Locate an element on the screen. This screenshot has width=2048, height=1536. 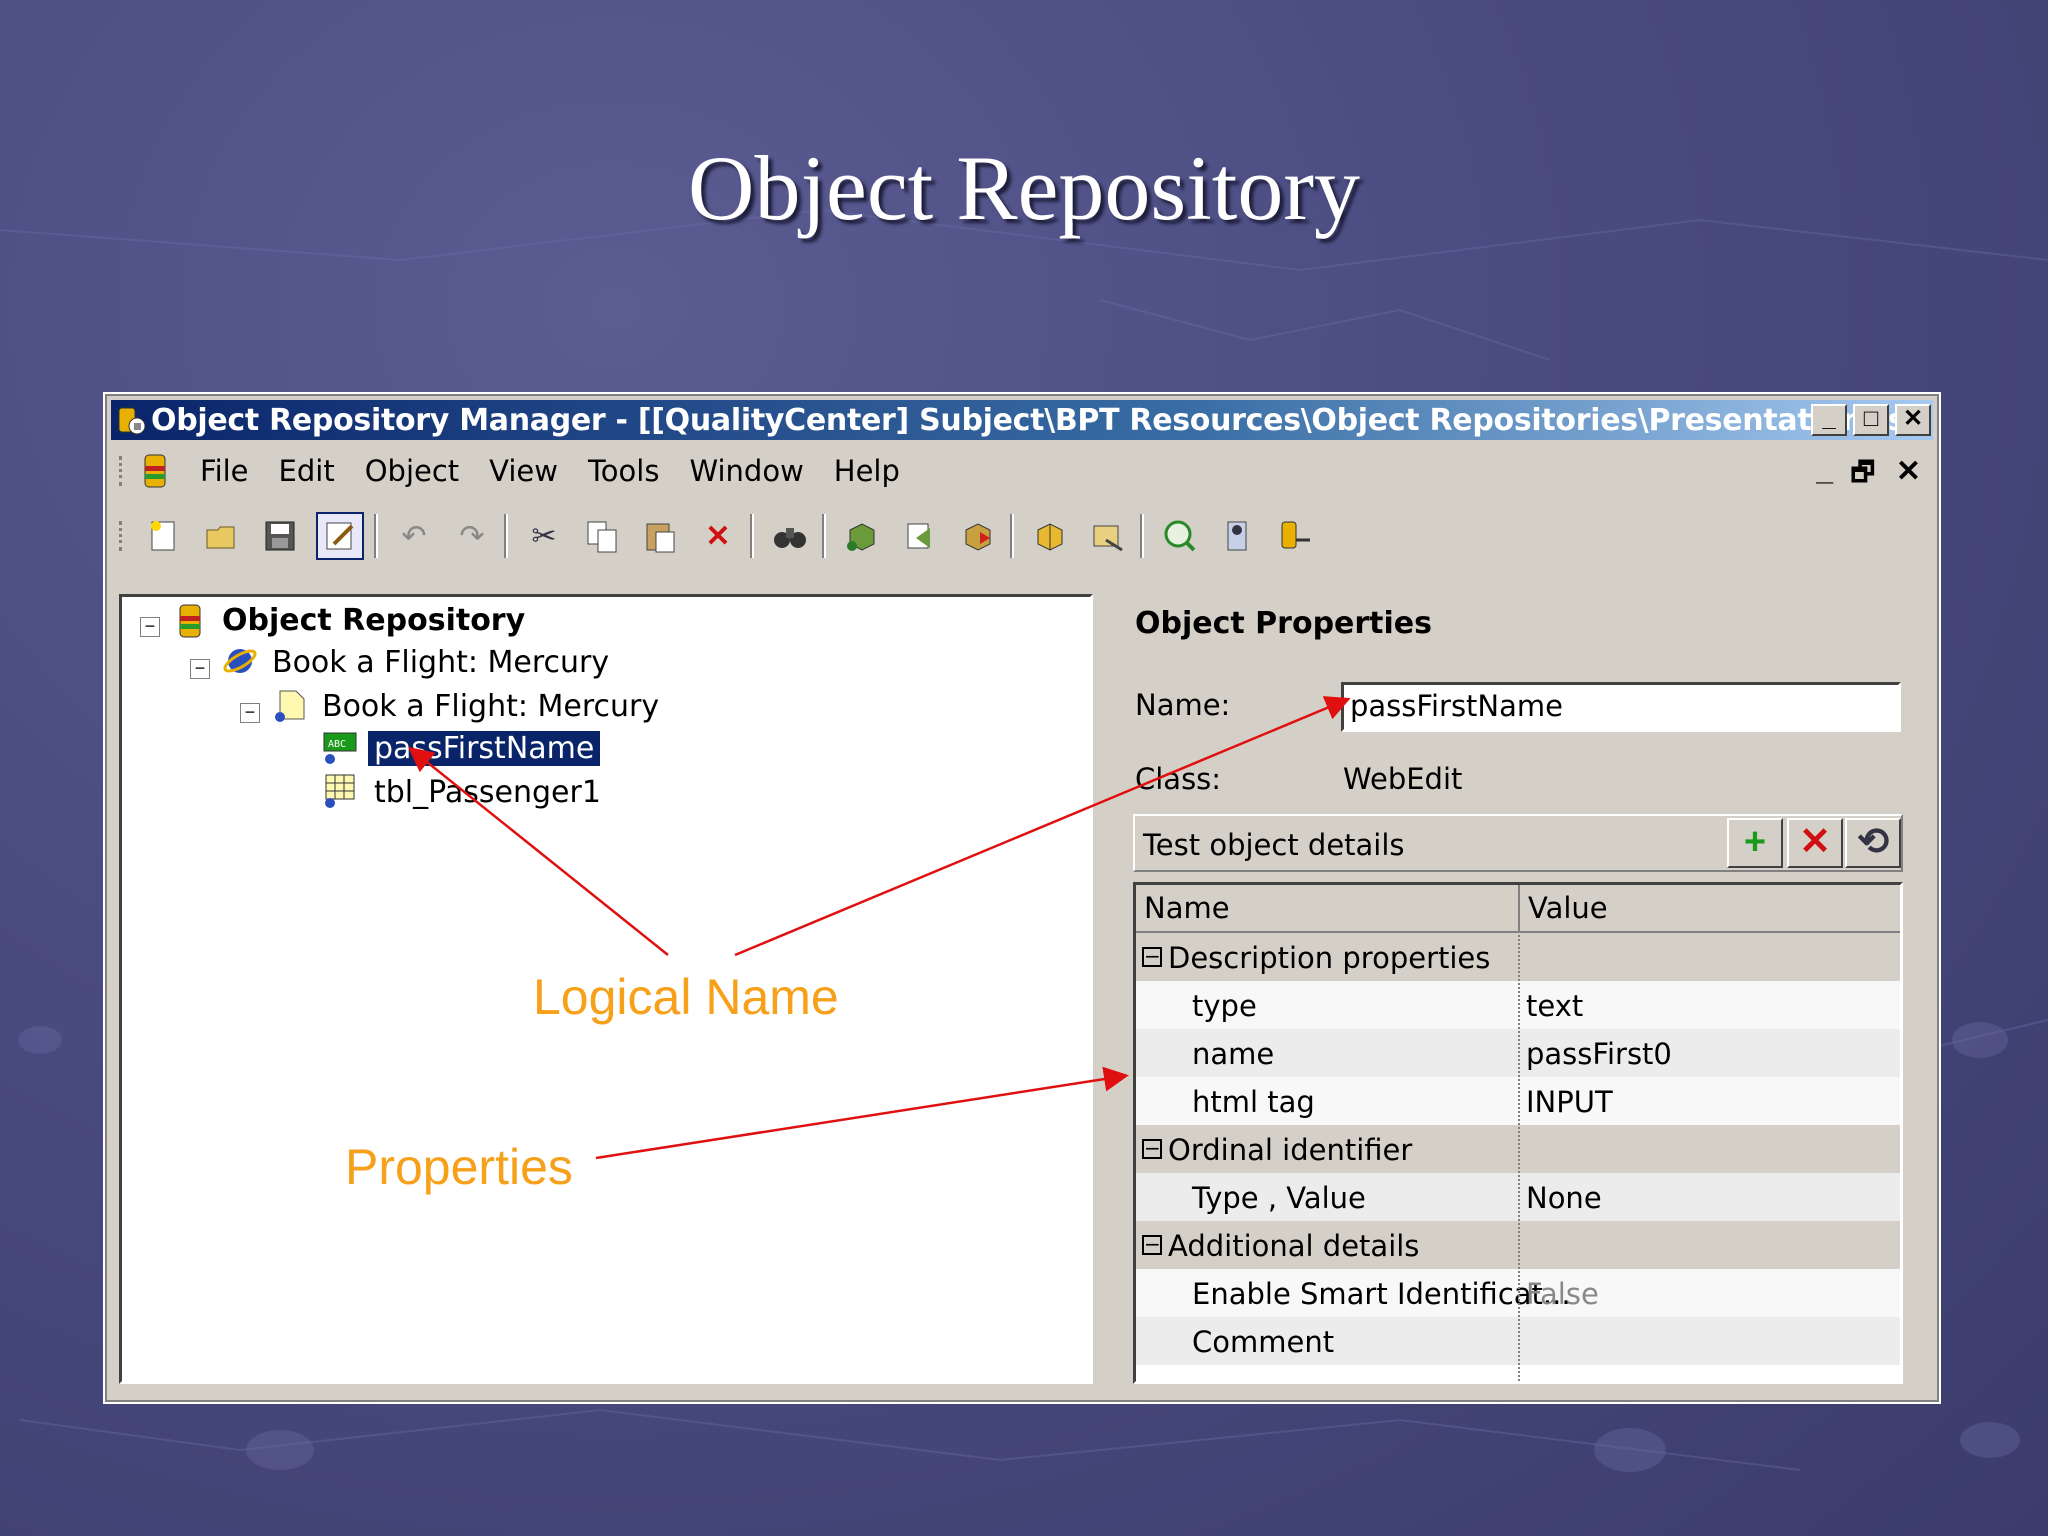
value-divider is located at coordinates (1519, 1156).